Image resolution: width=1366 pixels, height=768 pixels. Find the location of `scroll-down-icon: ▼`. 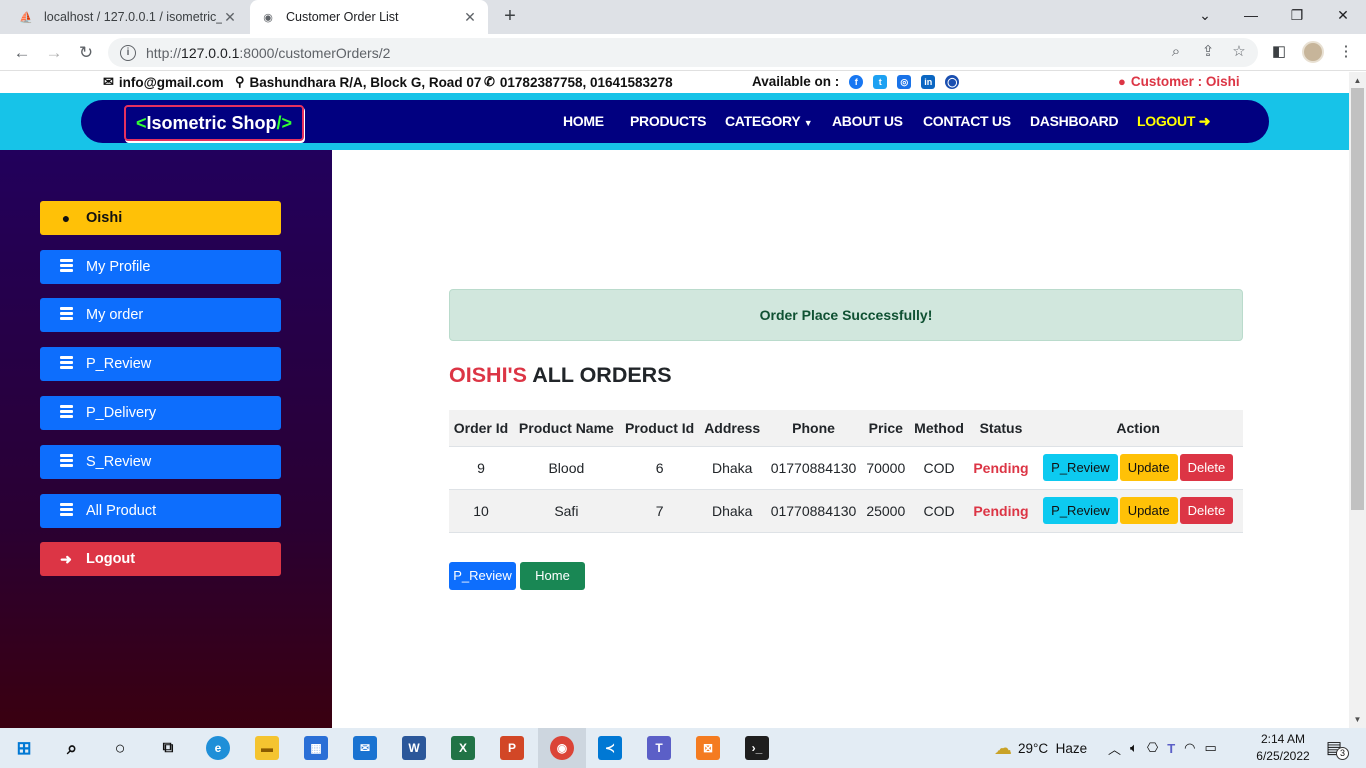

scroll-down-icon: ▼ is located at coordinates (1357, 719).